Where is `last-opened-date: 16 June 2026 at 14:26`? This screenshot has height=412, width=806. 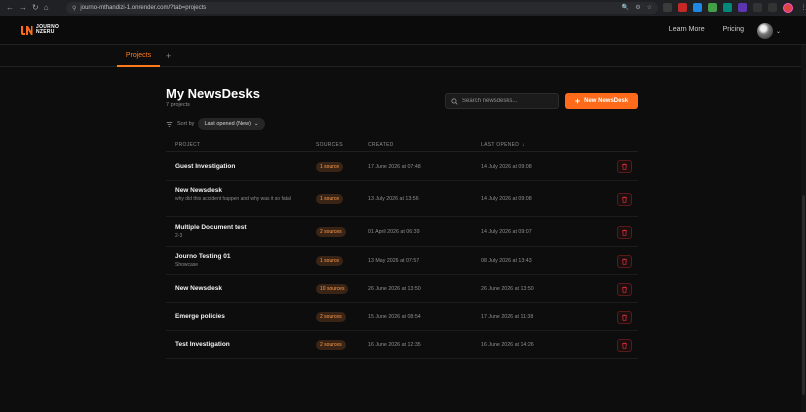
last-opened-date: 16 June 2026 at 14:26 is located at coordinates (507, 345).